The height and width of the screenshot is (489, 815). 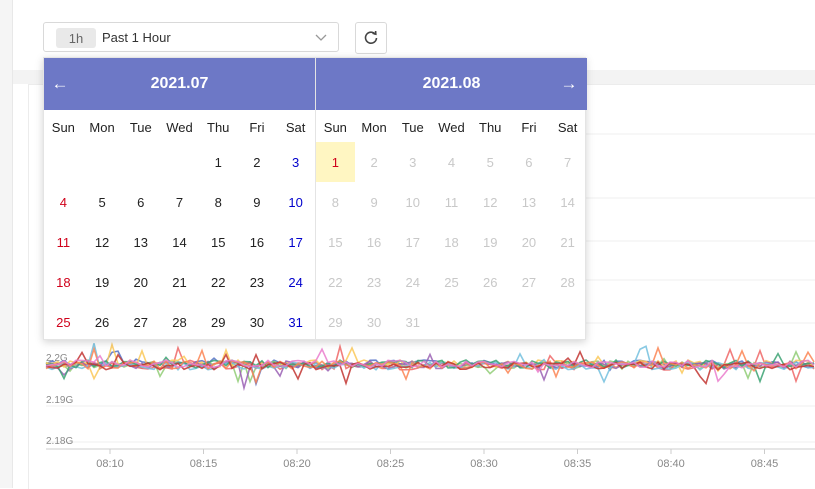 I want to click on x-tick-label: 08:40, so click(x=671, y=464).